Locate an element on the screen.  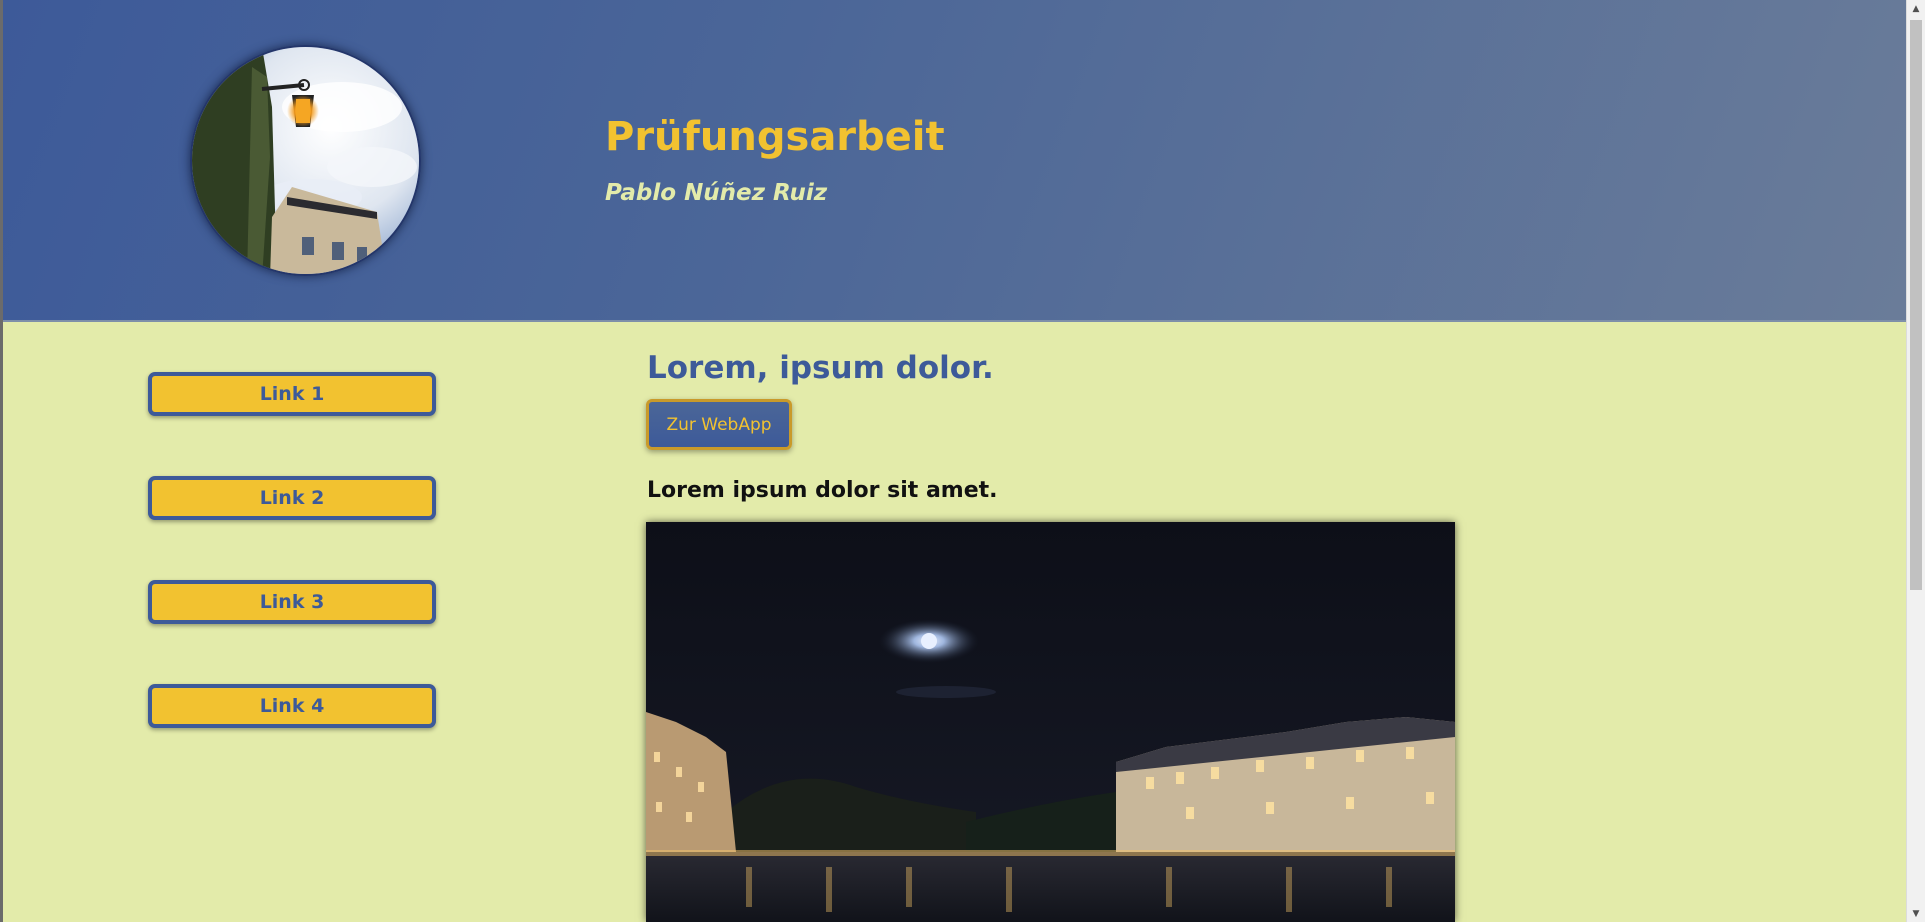
scroll-thumb is located at coordinates (1916, 305).